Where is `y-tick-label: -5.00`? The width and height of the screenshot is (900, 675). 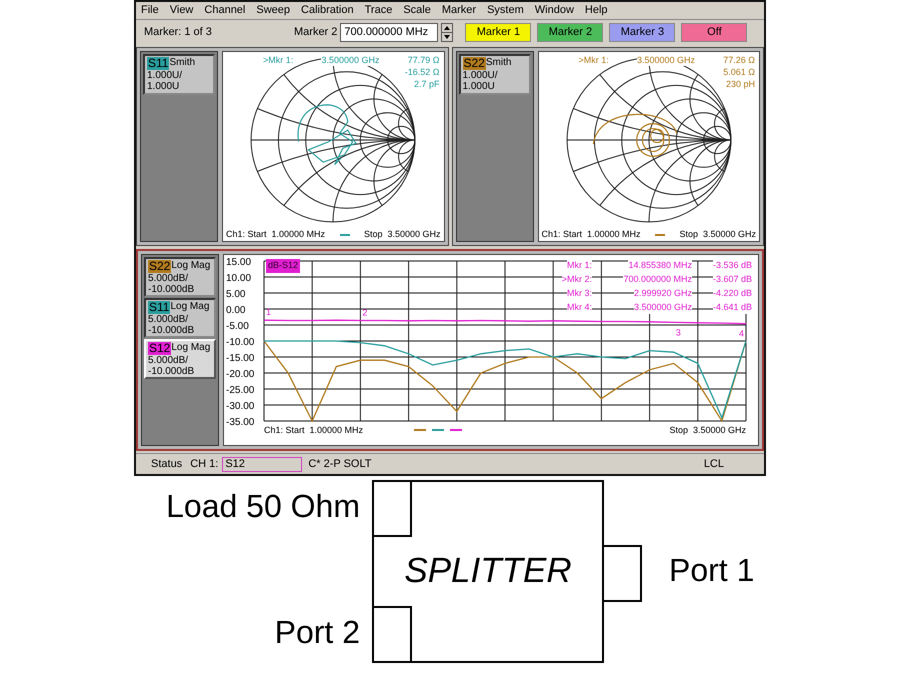
y-tick-label: -5.00 is located at coordinates (237, 326).